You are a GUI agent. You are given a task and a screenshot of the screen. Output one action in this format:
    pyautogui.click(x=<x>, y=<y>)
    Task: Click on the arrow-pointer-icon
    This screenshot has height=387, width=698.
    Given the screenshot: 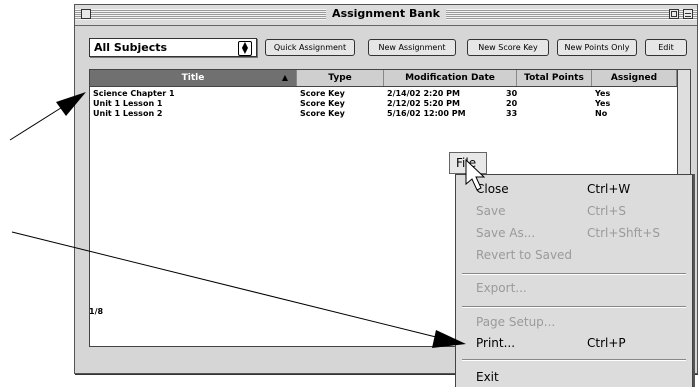 What is the action you would take?
    pyautogui.click(x=475, y=174)
    